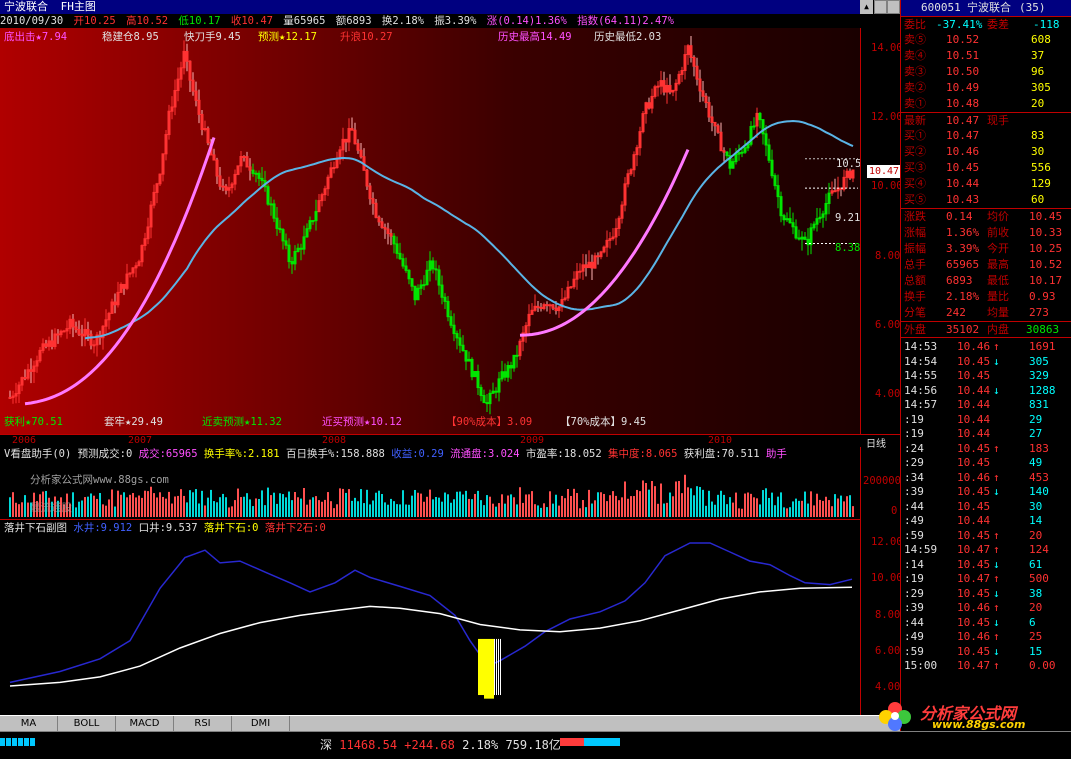  I want to click on tick-volume: 305, so click(1039, 361).